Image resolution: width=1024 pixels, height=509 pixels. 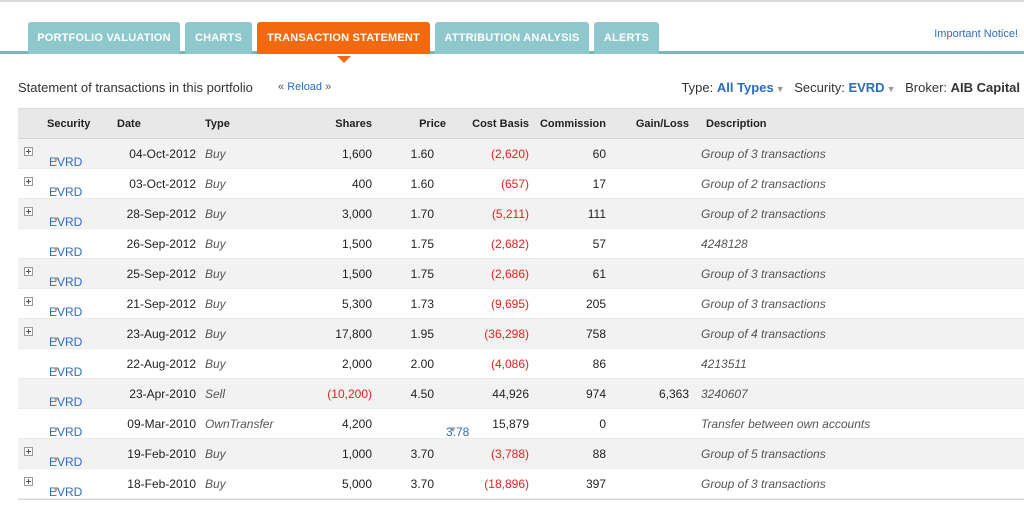 I want to click on type-filter-label: Type:, so click(x=697, y=87).